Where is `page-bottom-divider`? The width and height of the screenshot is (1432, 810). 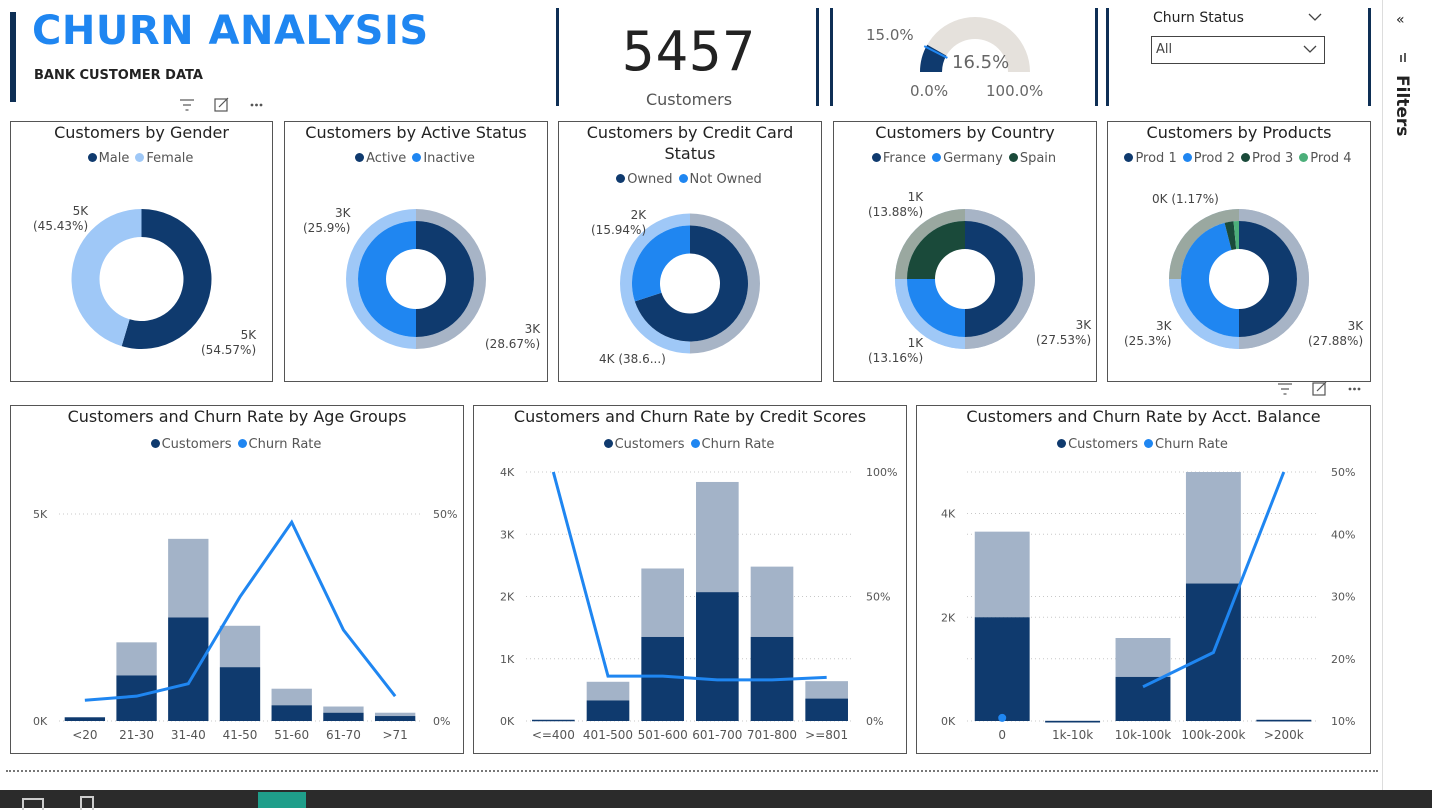 page-bottom-divider is located at coordinates (692, 771).